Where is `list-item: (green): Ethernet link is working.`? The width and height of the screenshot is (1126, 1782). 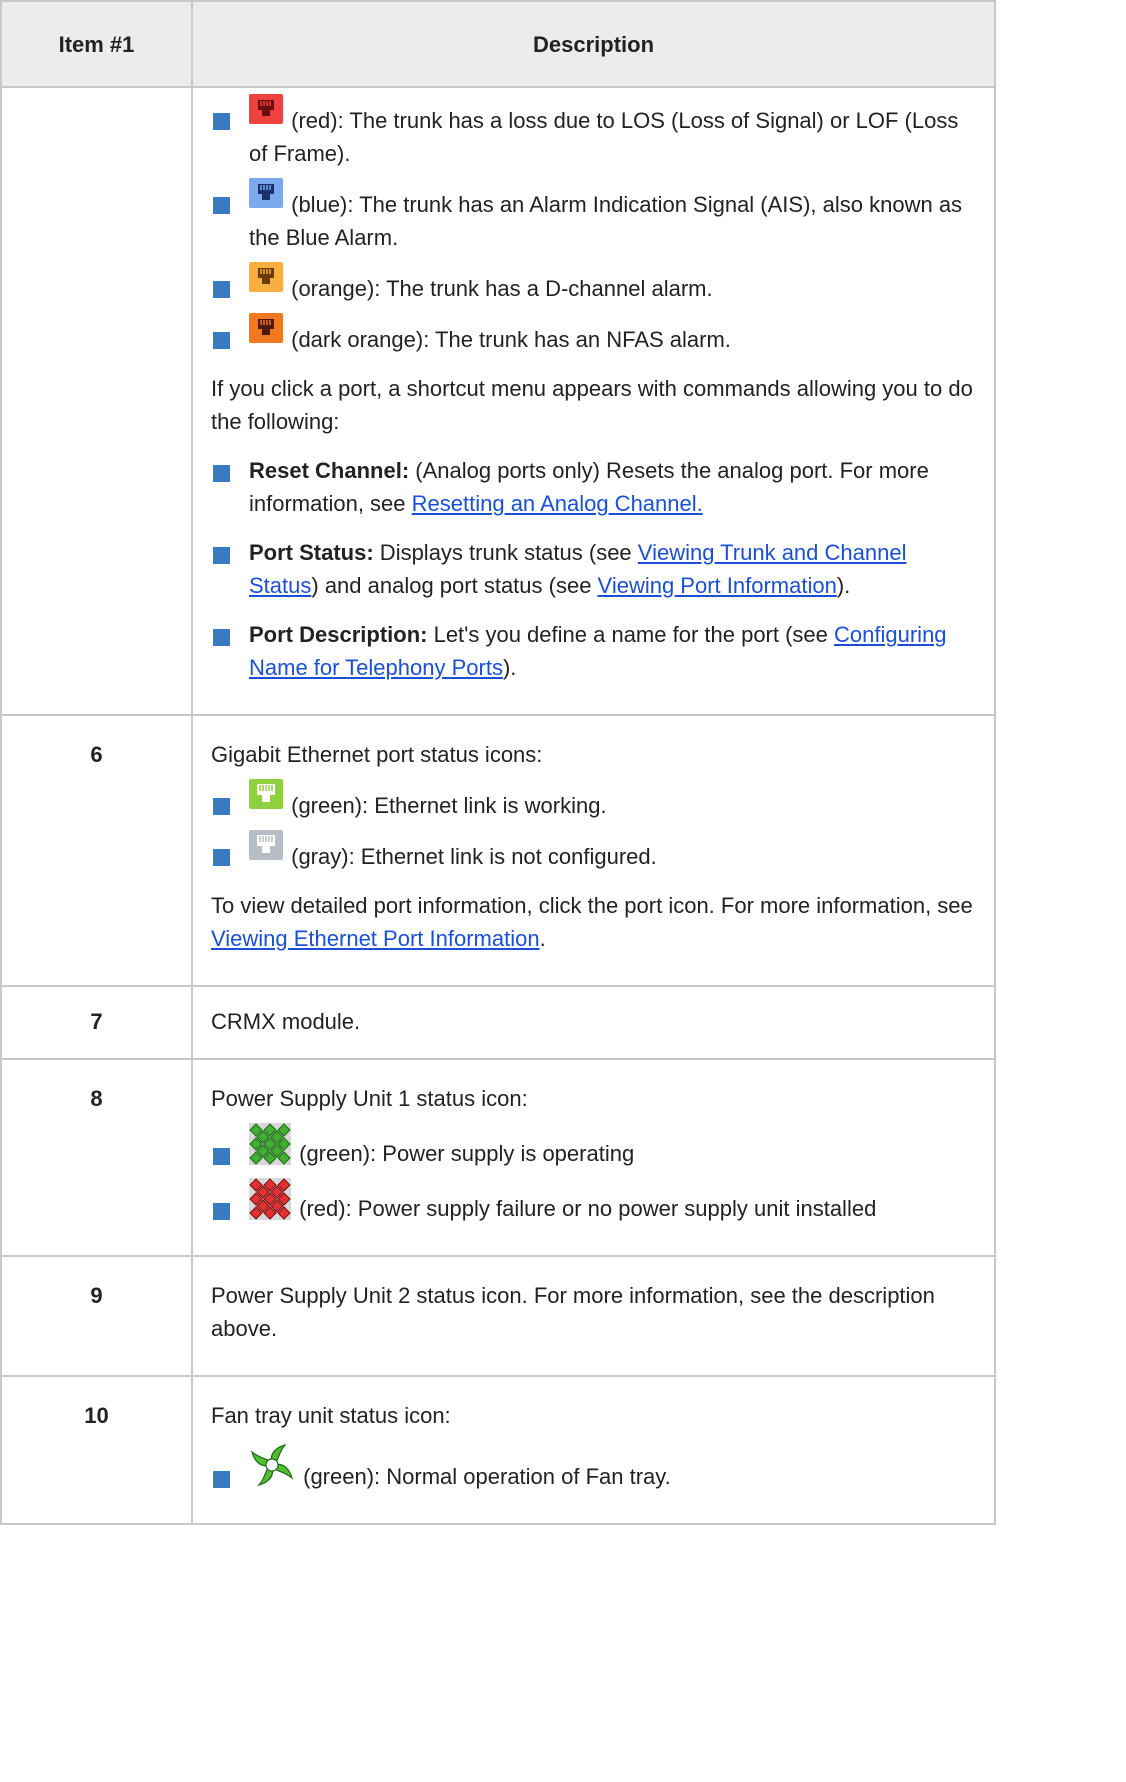 list-item: (green): Ethernet link is working. is located at coordinates (593, 804).